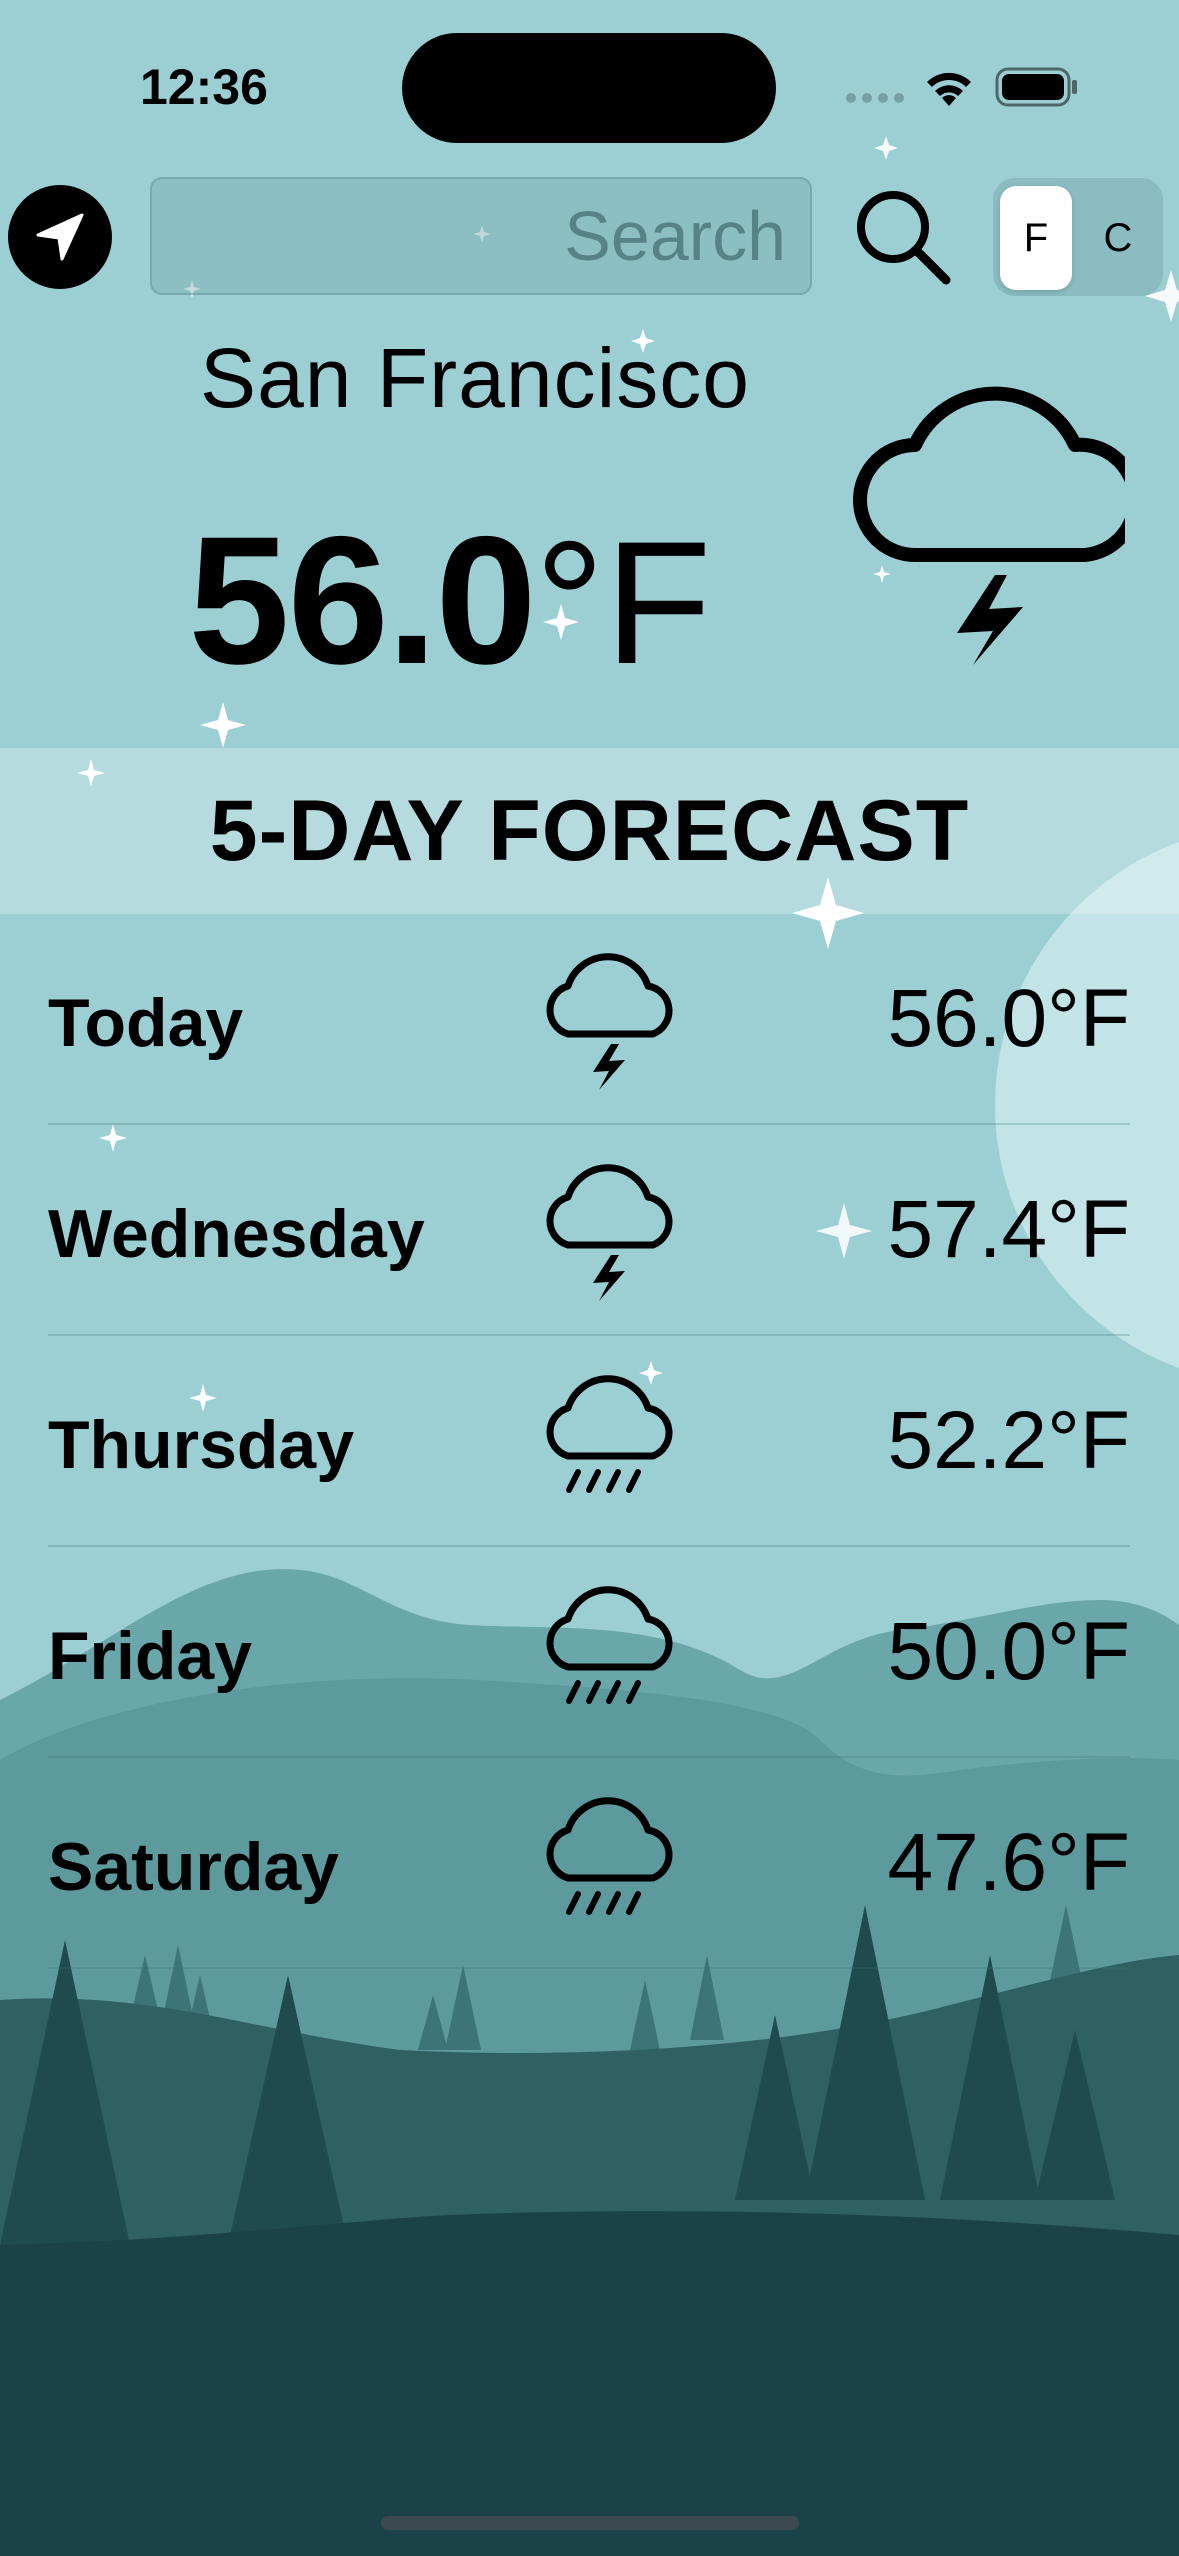 The height and width of the screenshot is (2556, 1179). Describe the element at coordinates (967, 1018) in the screenshot. I see `forecast-temp-value: 56.0` at that location.